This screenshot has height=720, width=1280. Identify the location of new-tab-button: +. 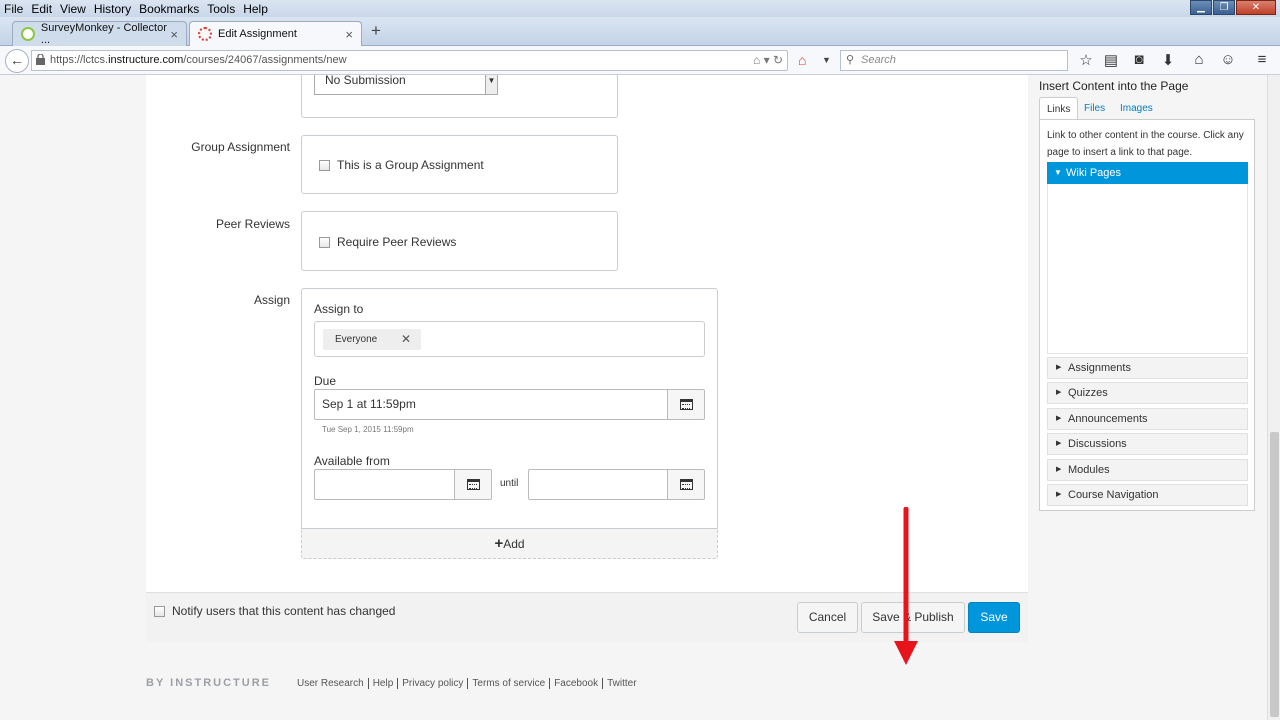
(376, 31).